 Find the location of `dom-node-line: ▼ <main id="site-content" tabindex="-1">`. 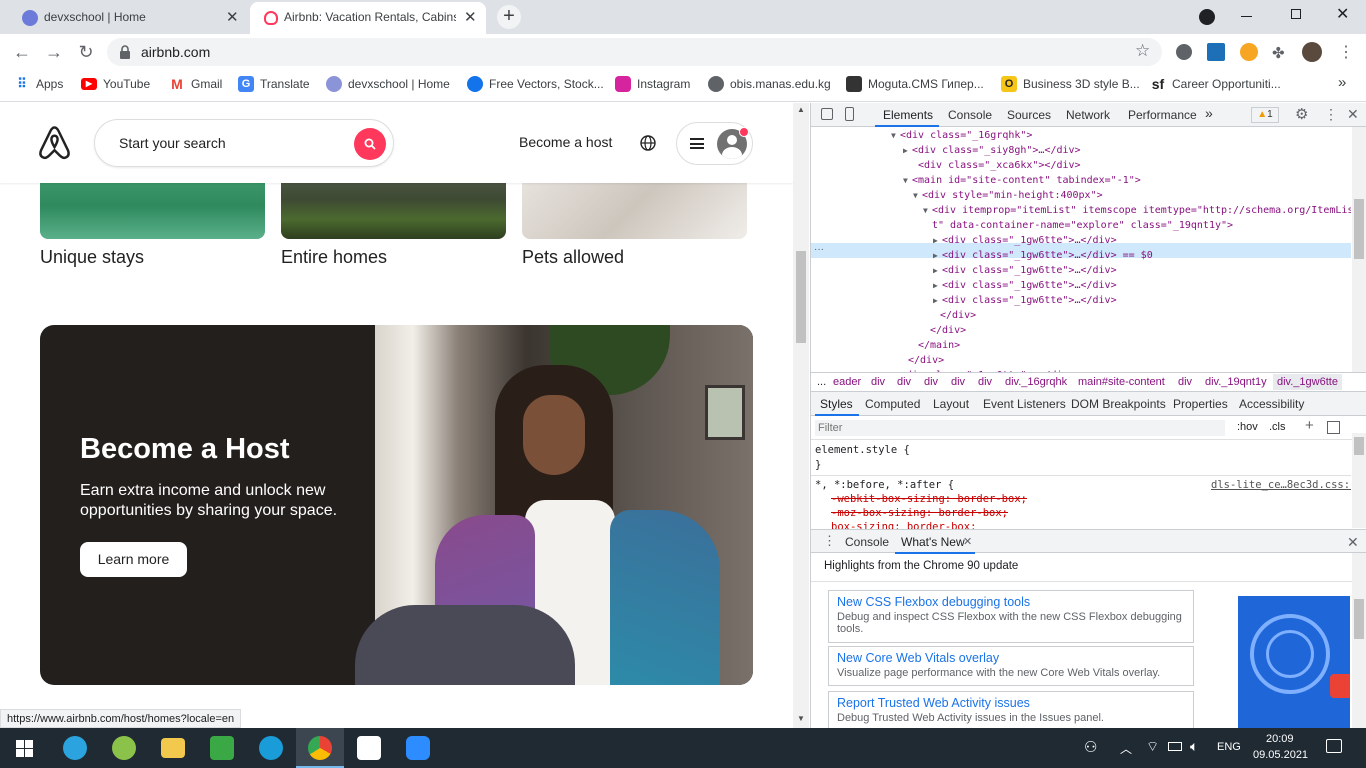

dom-node-line: ▼ <main id="site-content" tabindex="-1"> is located at coordinates (1022, 180).